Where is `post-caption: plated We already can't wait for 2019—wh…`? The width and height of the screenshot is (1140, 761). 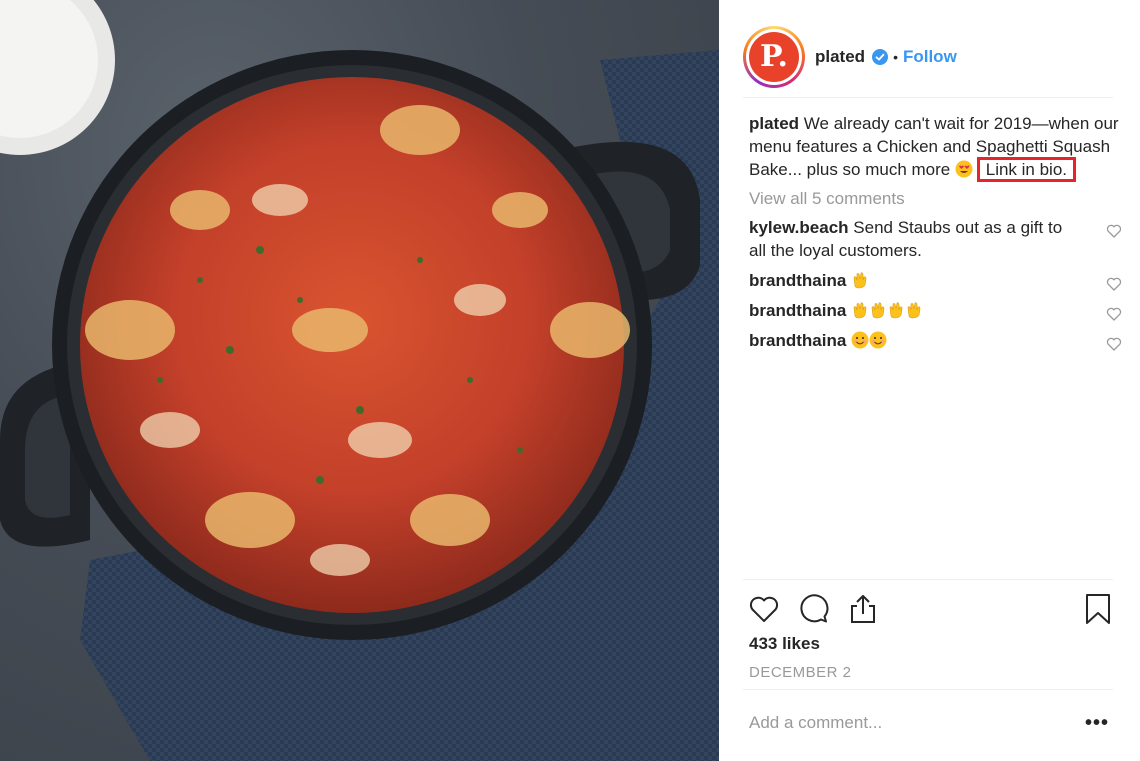 post-caption: plated We already can't wait for 2019—wh… is located at coordinates (934, 147).